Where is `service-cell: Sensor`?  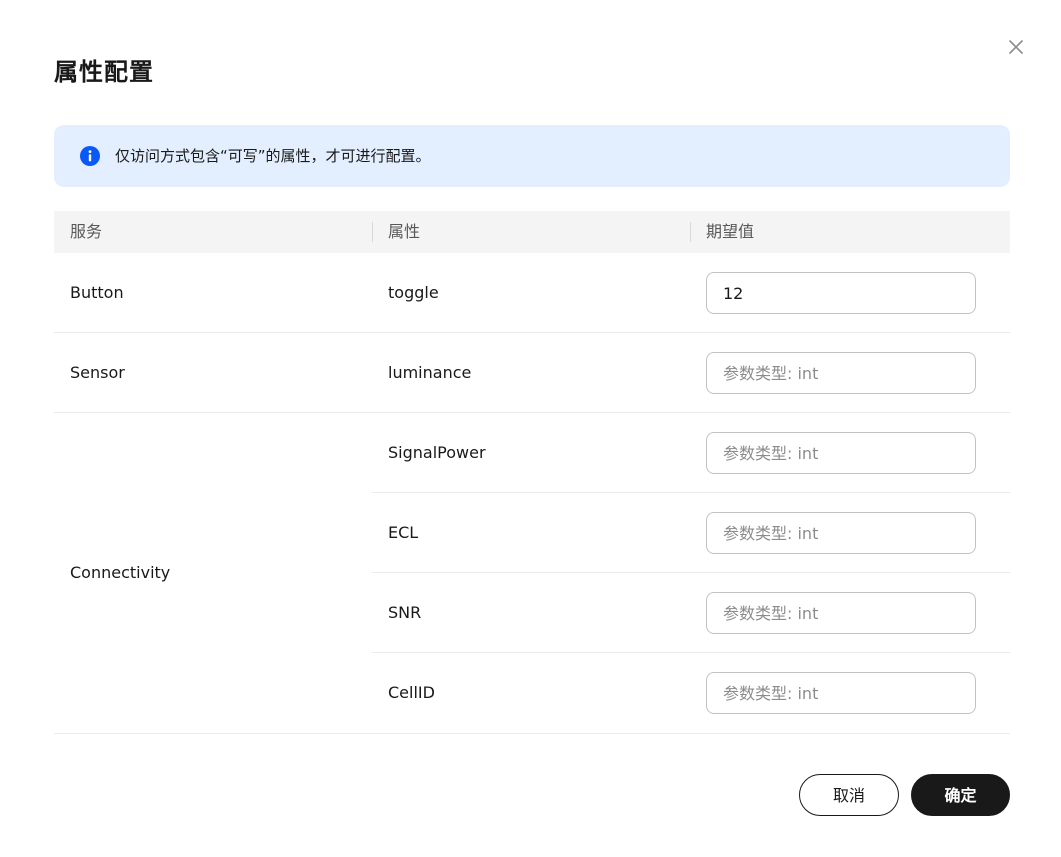
service-cell: Sensor is located at coordinates (97, 372).